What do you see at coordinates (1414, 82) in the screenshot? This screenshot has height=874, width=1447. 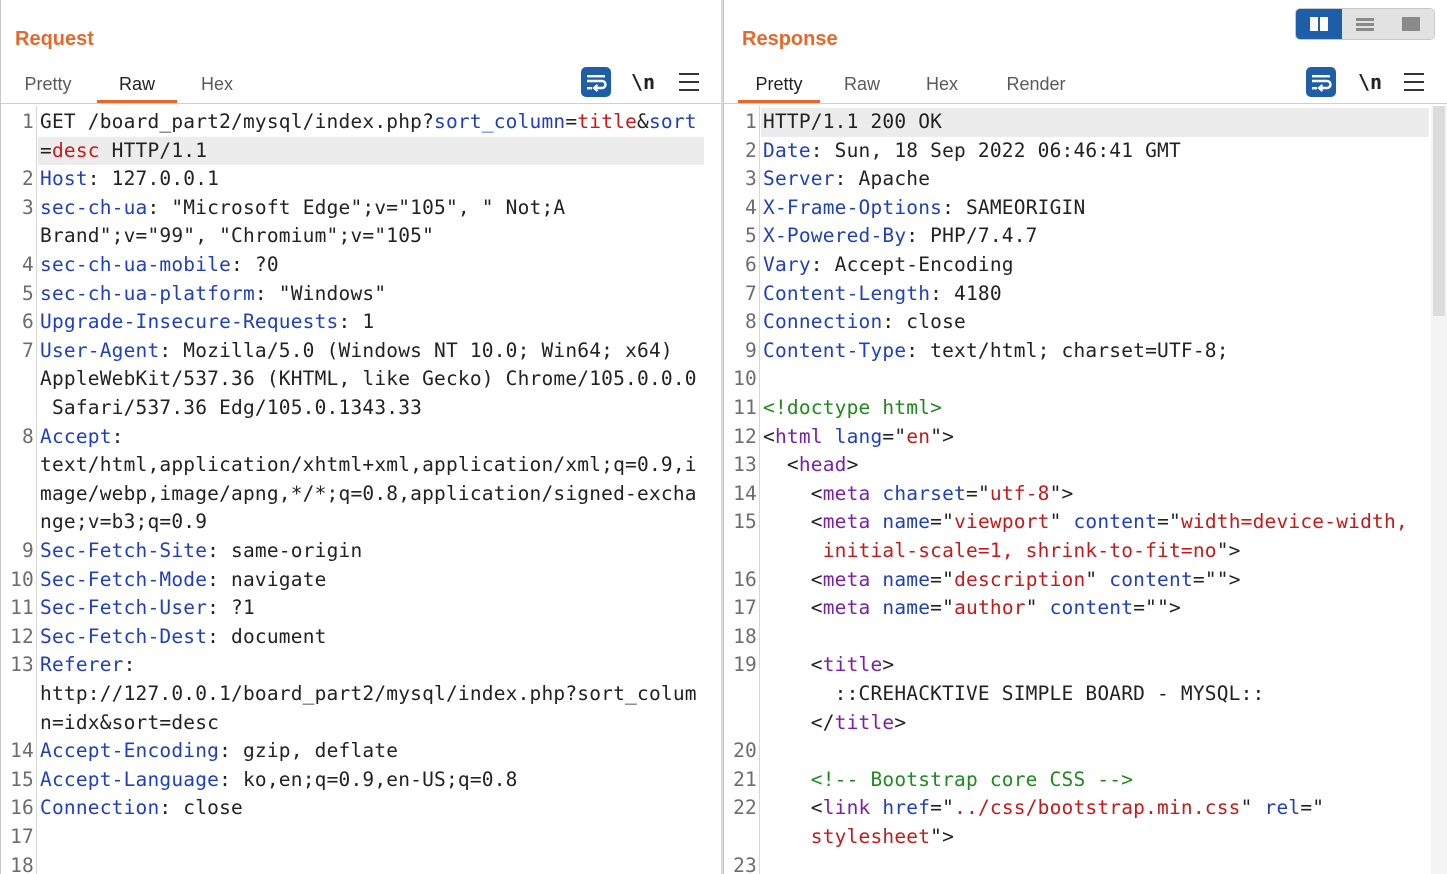 I see `response-menu-icon` at bounding box center [1414, 82].